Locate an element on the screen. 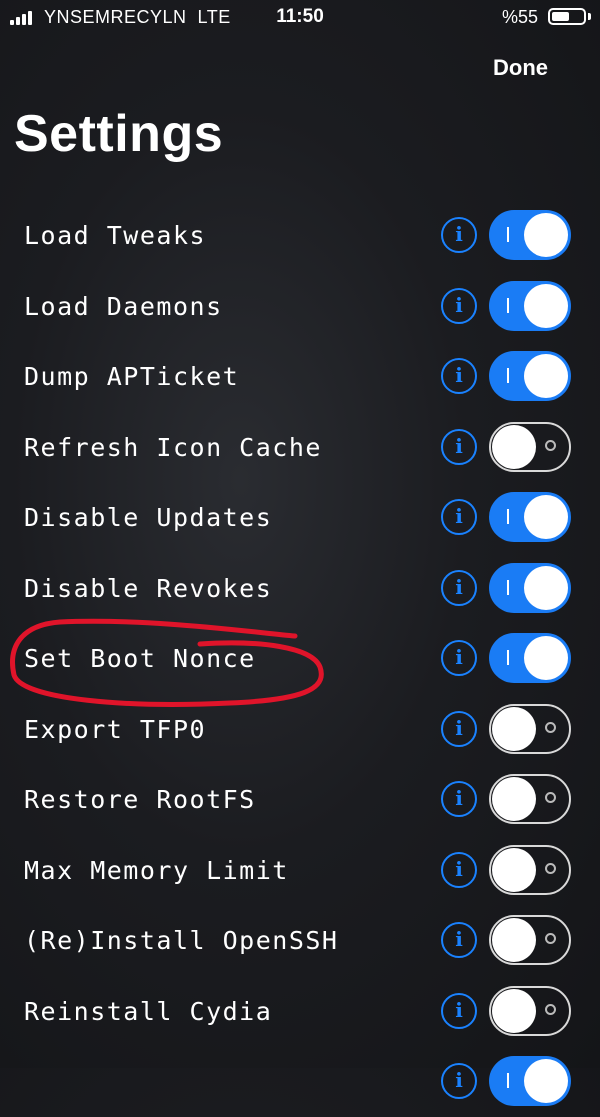  setting-row: (Re)Install OpenSSH i is located at coordinates (300, 940).